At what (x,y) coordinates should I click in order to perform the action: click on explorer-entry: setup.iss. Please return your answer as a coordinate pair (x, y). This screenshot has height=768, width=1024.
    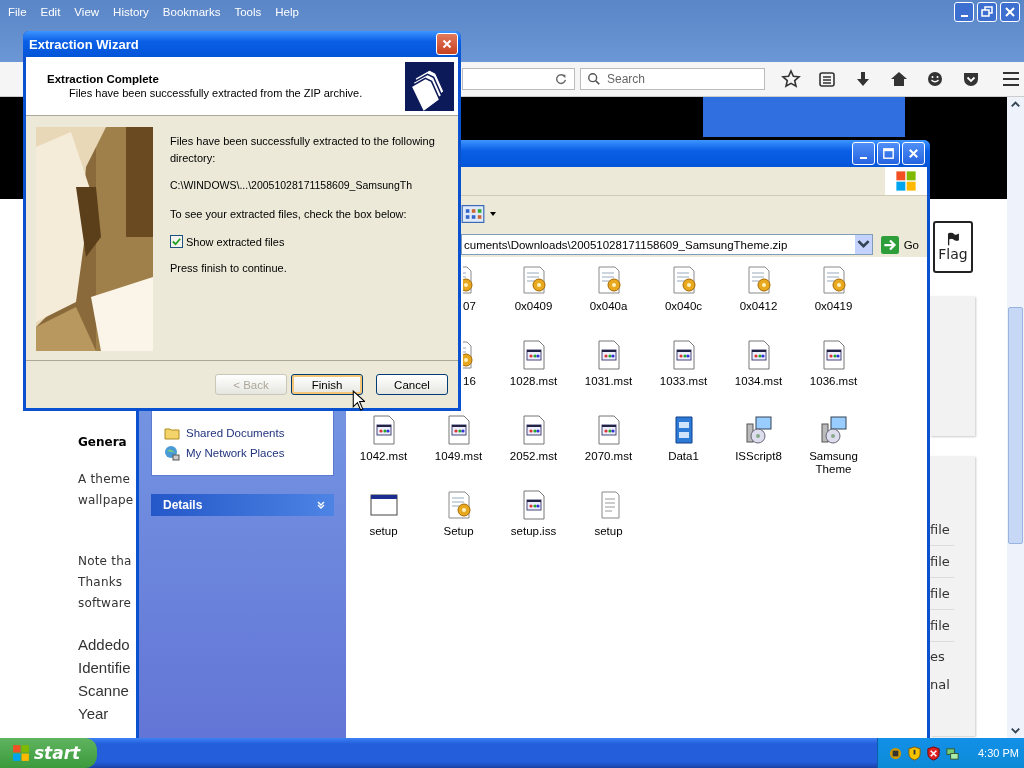
    Looking at the image, I should click on (533, 524).